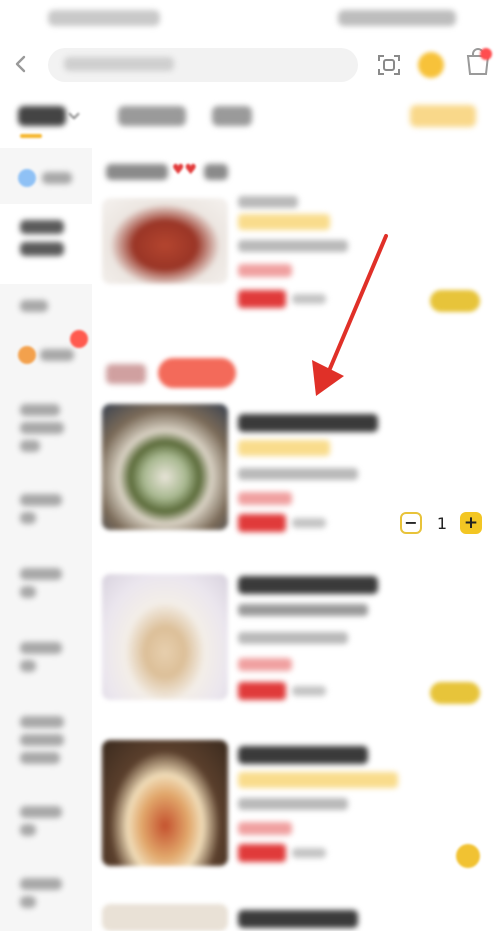  Describe the element at coordinates (232, 116) in the screenshot. I see `tab-third` at that location.